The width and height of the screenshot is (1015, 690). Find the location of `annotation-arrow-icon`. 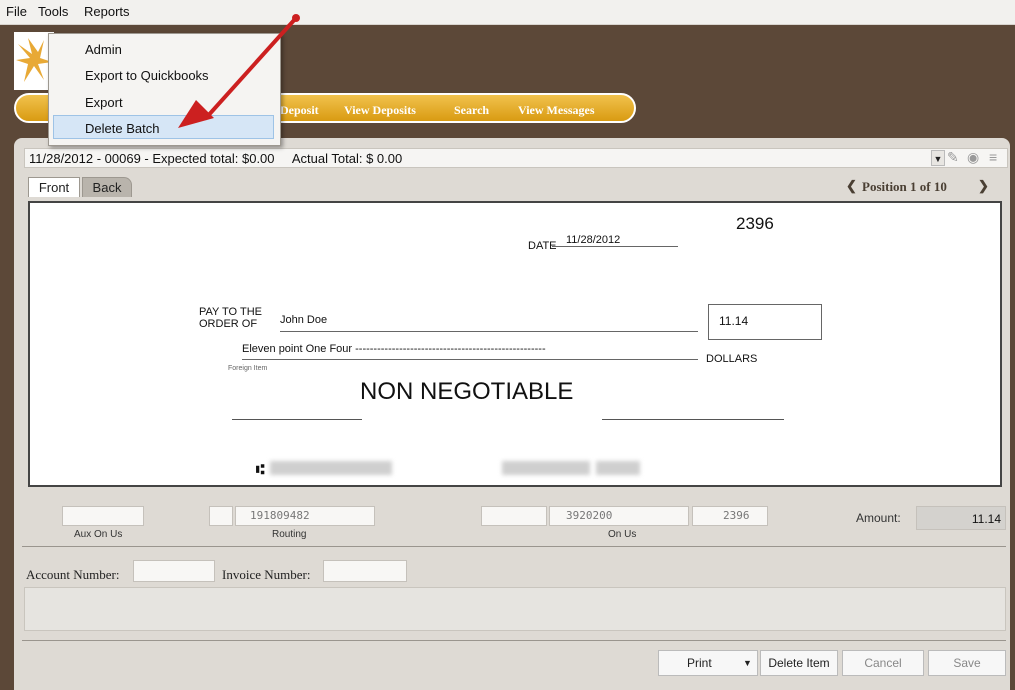

annotation-arrow-icon is located at coordinates (239, 71).